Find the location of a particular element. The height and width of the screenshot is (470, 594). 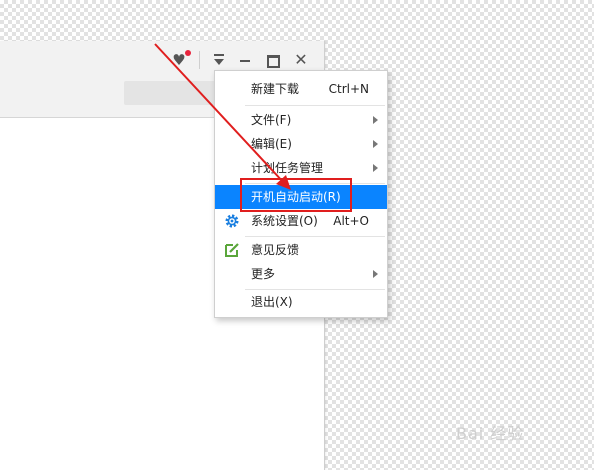

menu-item-edit: 编辑(E) is located at coordinates (301, 144).